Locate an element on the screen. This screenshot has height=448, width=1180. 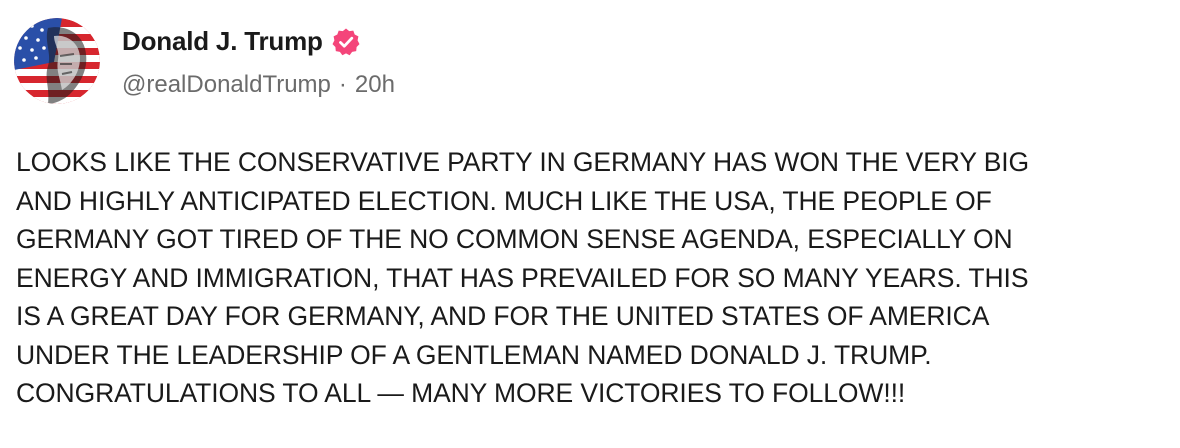
avatar is located at coordinates (57, 61).